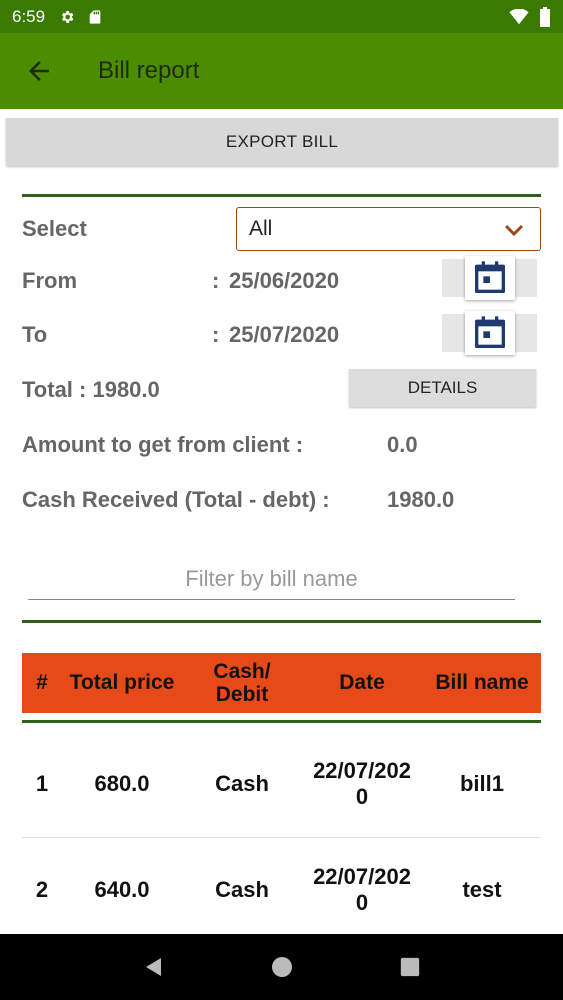 This screenshot has height=1000, width=563. Describe the element at coordinates (154, 967) in the screenshot. I see `back-triangle-icon` at that location.